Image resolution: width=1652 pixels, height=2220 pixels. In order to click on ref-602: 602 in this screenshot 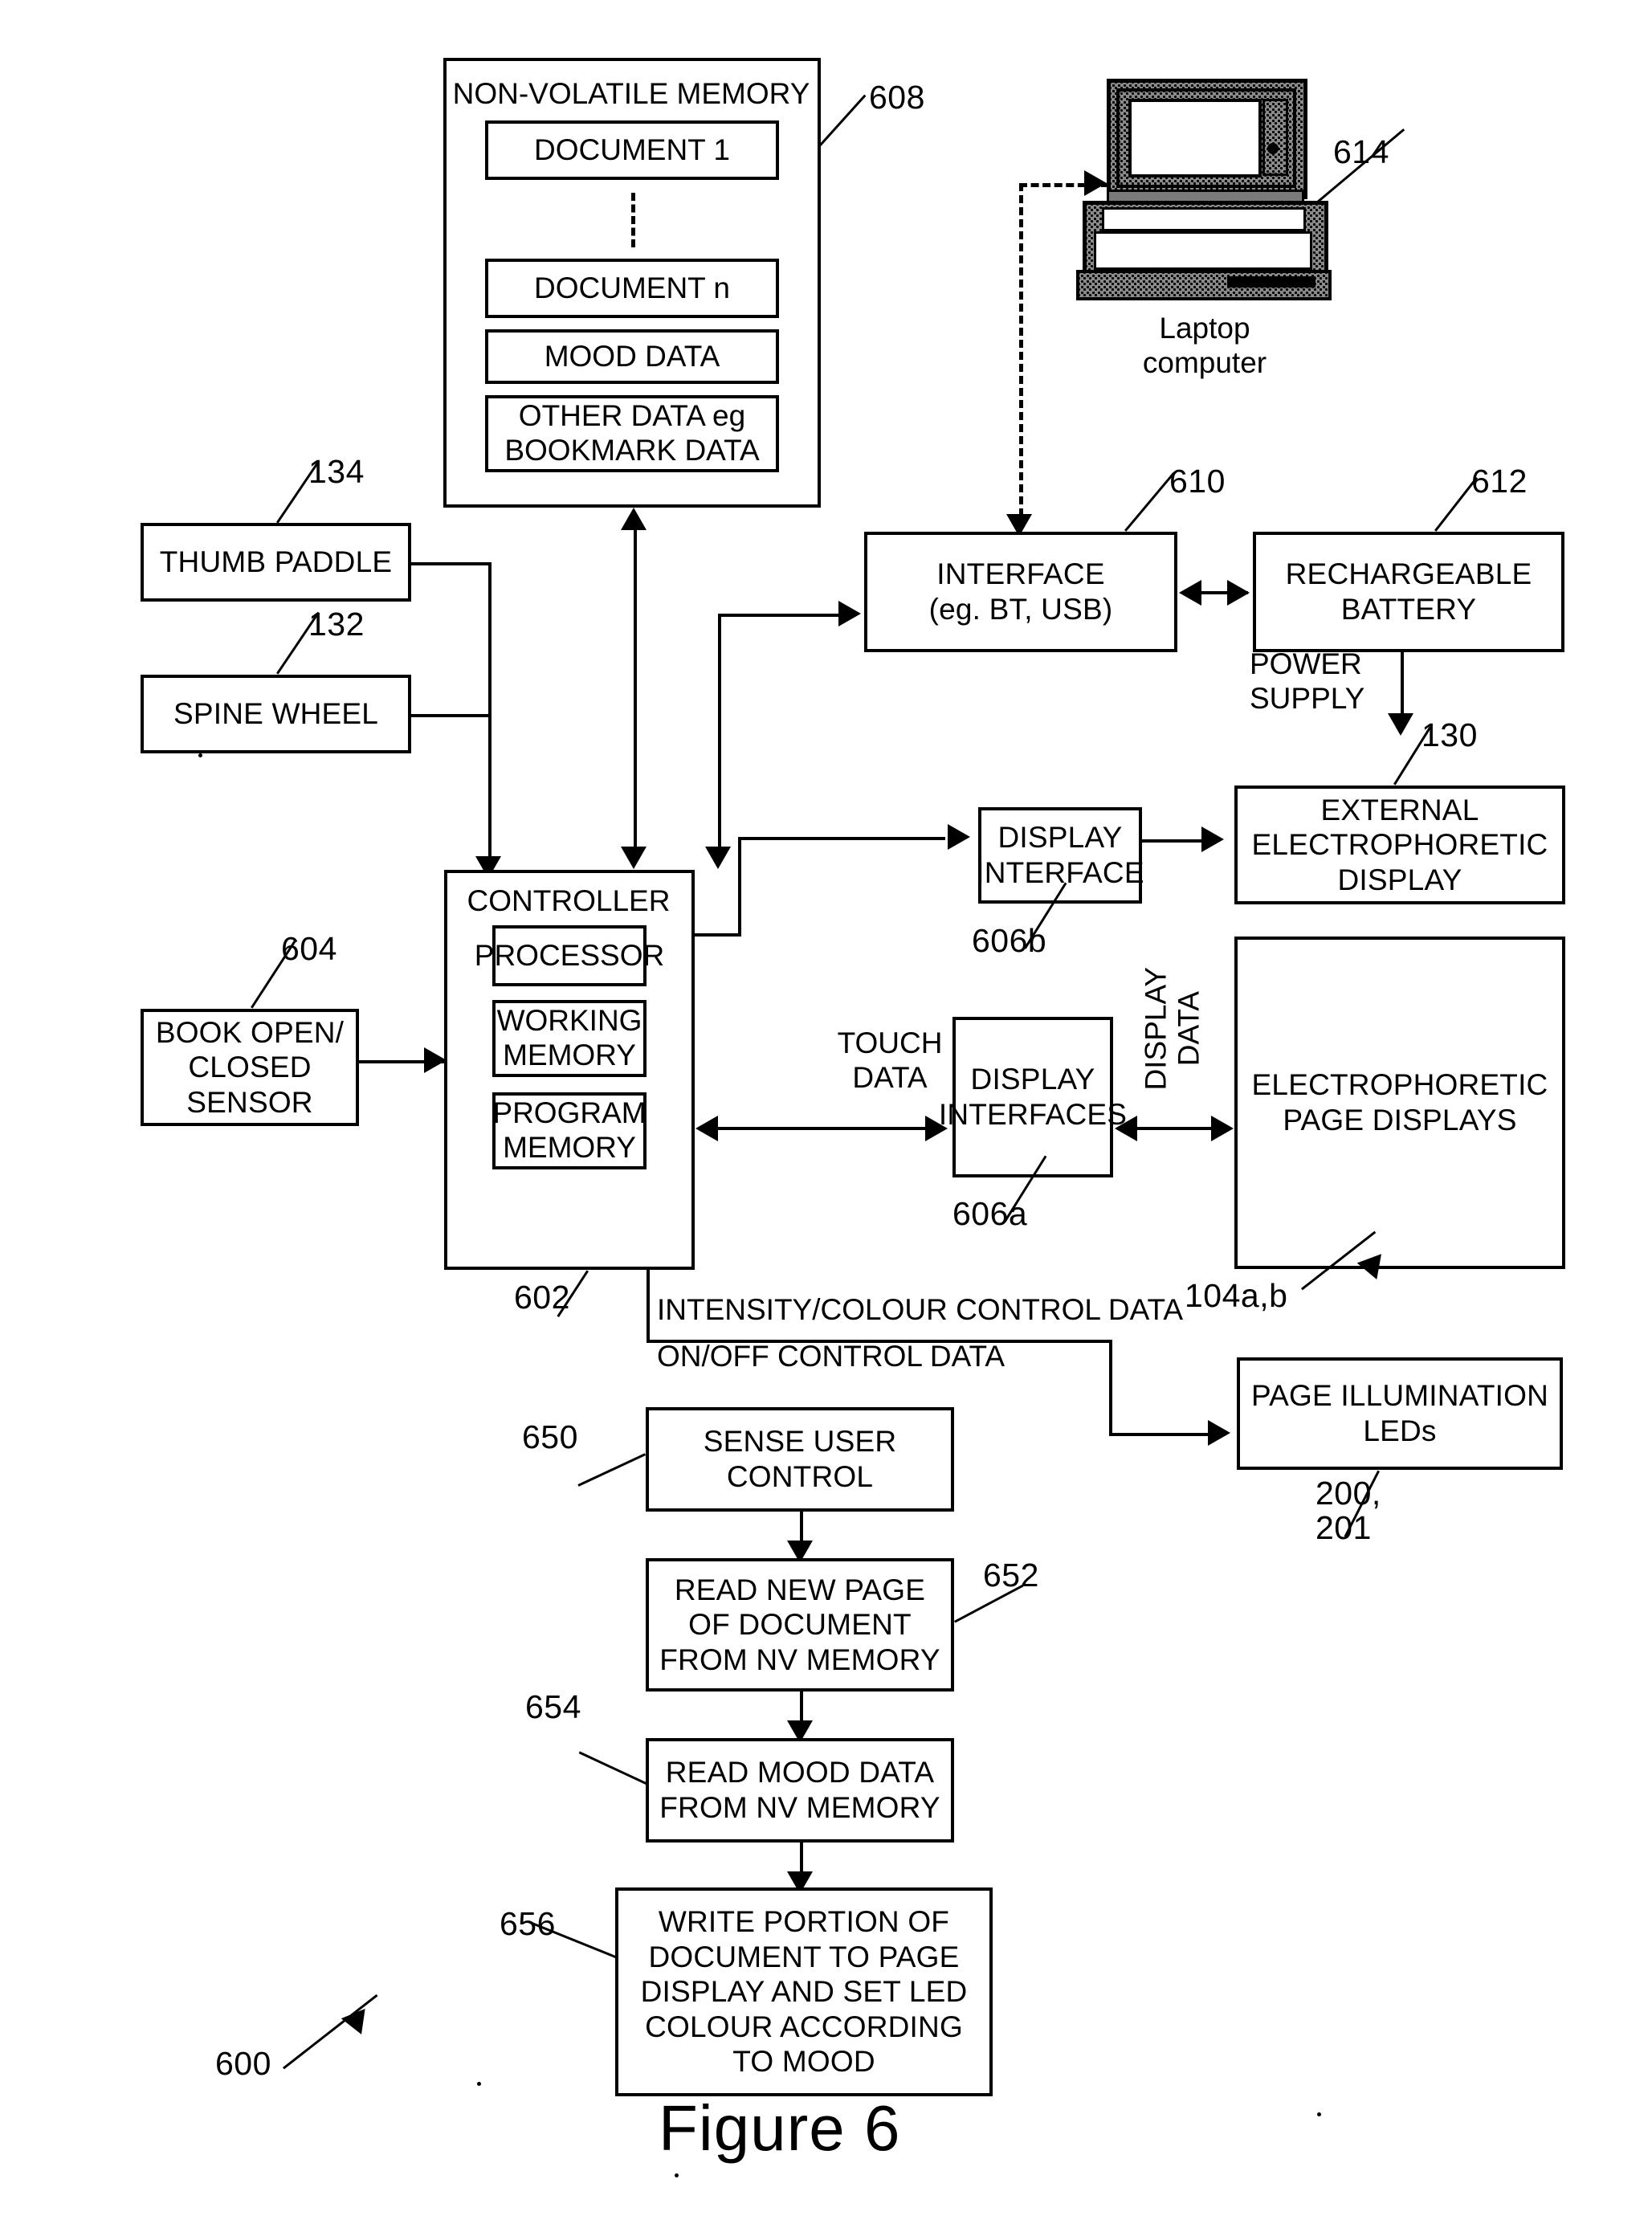, I will do `click(542, 1297)`.